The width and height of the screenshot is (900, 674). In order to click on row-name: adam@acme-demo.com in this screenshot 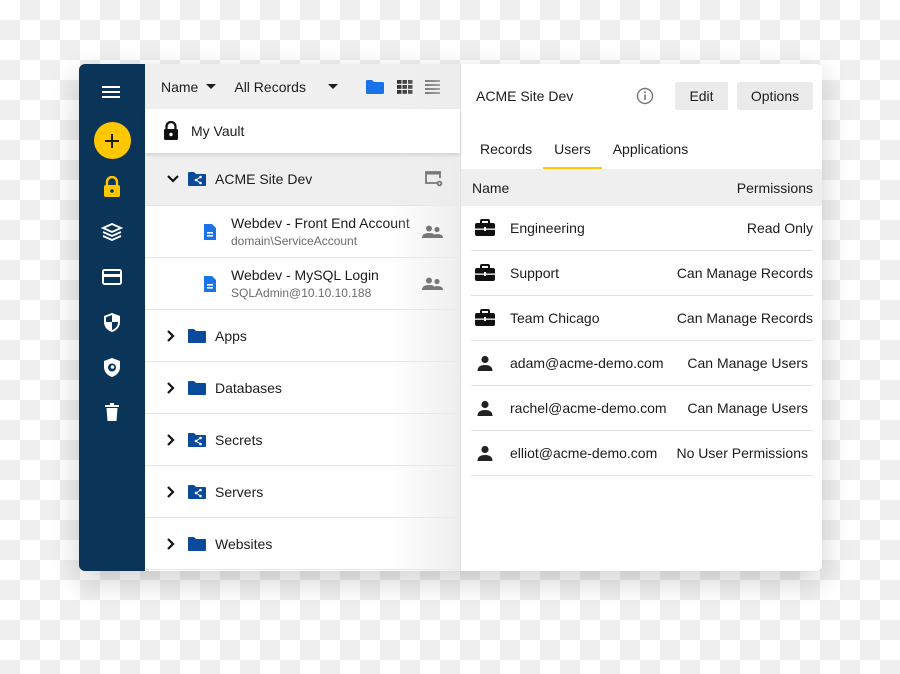, I will do `click(587, 363)`.